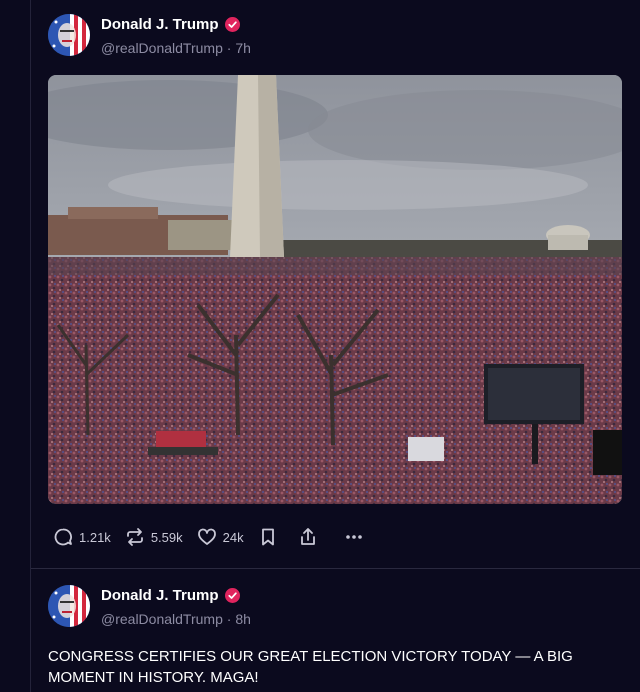  Describe the element at coordinates (307, 536) in the screenshot. I see `share-icon` at that location.